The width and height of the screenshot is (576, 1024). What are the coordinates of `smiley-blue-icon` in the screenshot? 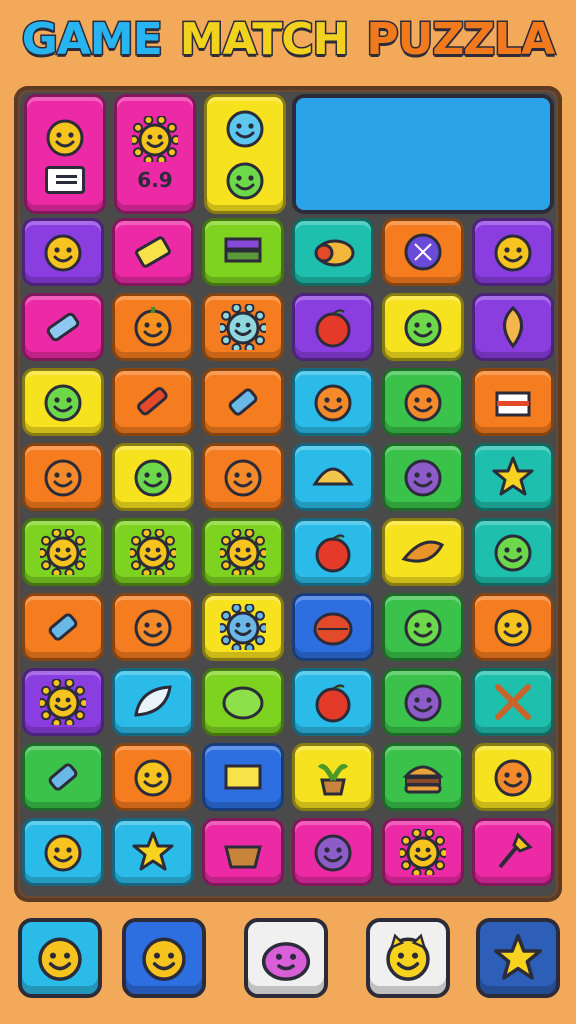 It's located at (245, 128).